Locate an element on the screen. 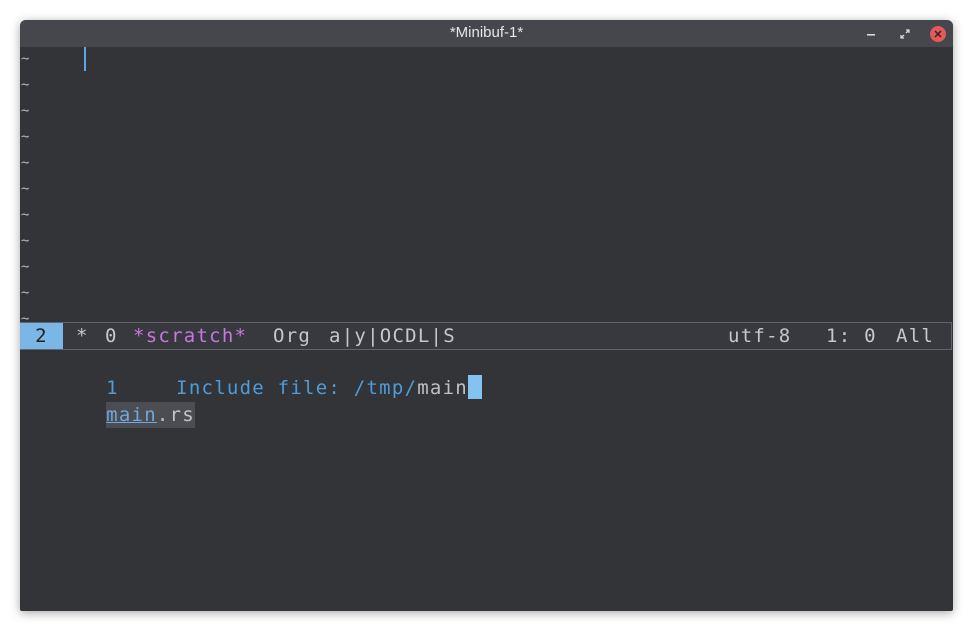 The height and width of the screenshot is (631, 973). window-number-badge: 2 is located at coordinates (41, 336).